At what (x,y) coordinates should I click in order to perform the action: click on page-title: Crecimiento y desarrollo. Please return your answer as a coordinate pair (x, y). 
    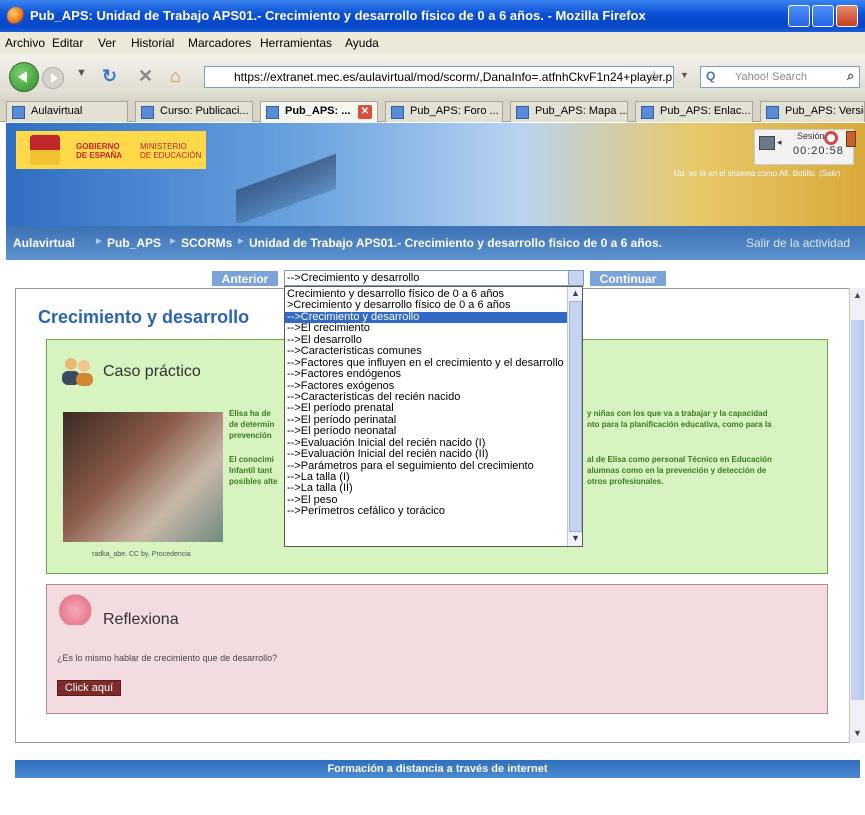
    Looking at the image, I should click on (144, 317).